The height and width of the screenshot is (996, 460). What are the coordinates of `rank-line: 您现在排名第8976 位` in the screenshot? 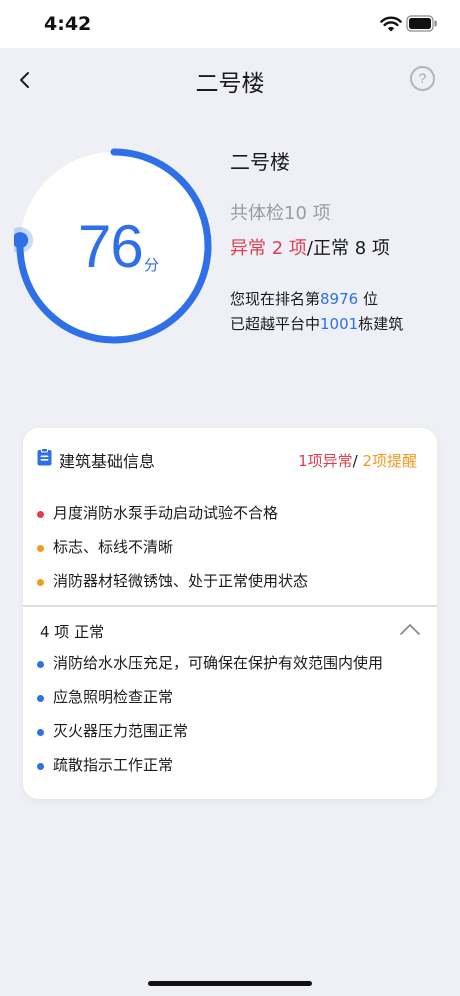 It's located at (304, 298).